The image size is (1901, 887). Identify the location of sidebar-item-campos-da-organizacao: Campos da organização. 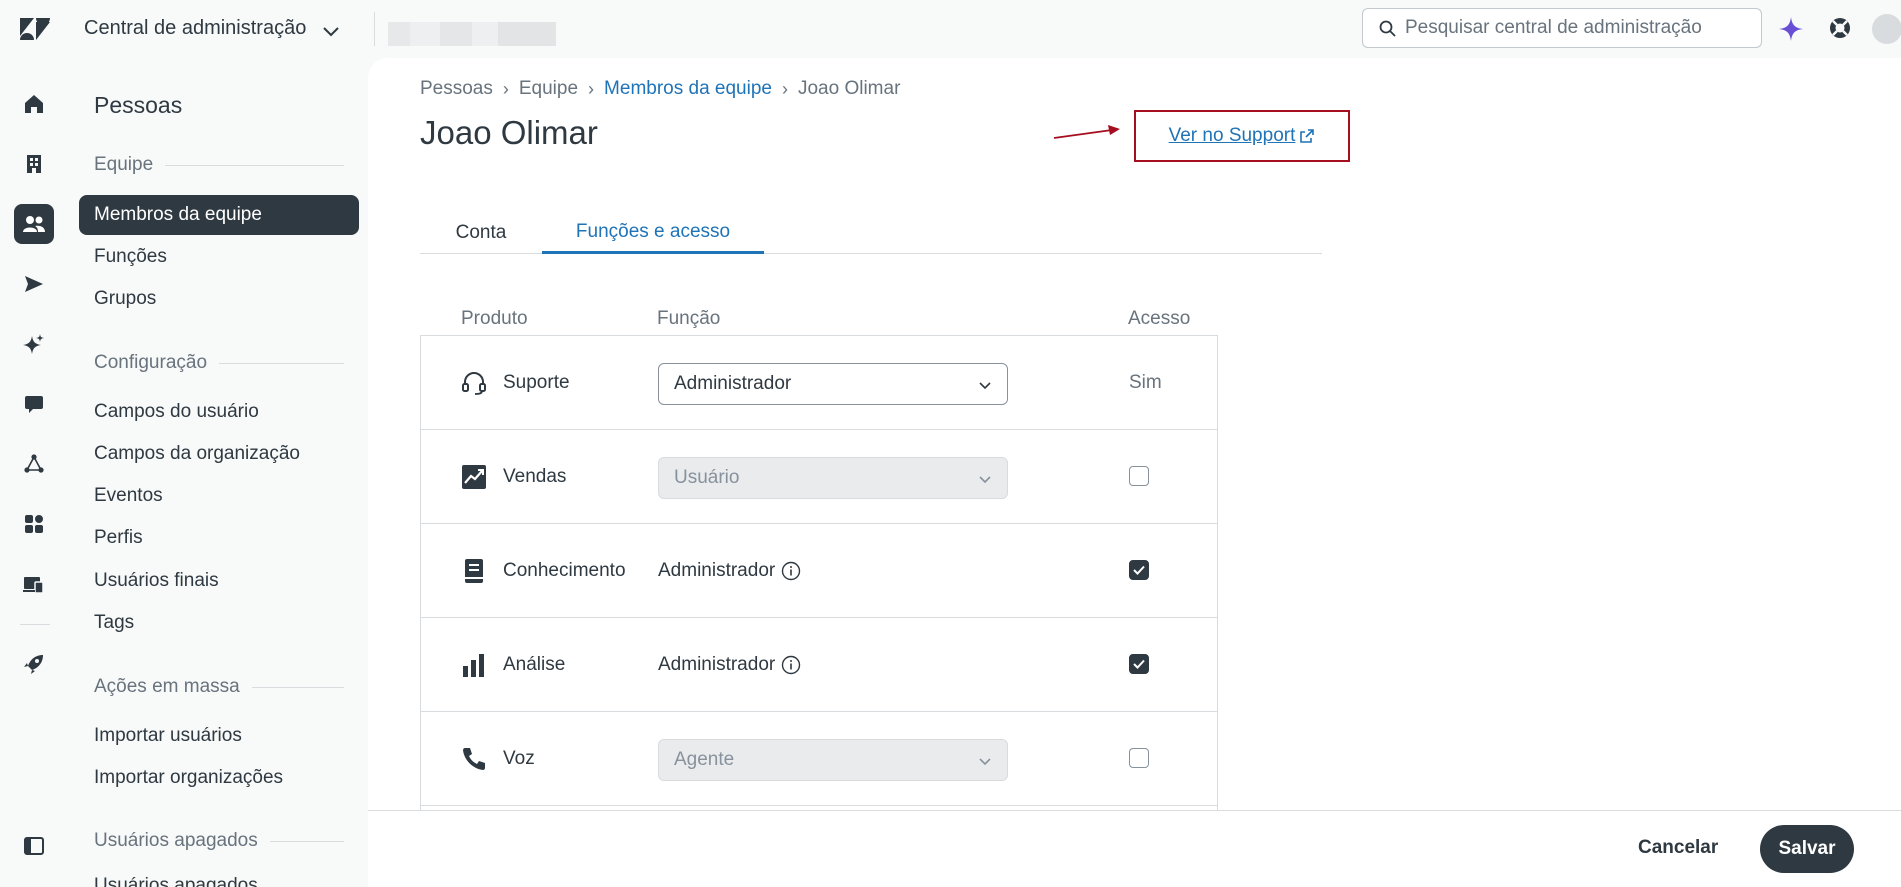
(219, 454).